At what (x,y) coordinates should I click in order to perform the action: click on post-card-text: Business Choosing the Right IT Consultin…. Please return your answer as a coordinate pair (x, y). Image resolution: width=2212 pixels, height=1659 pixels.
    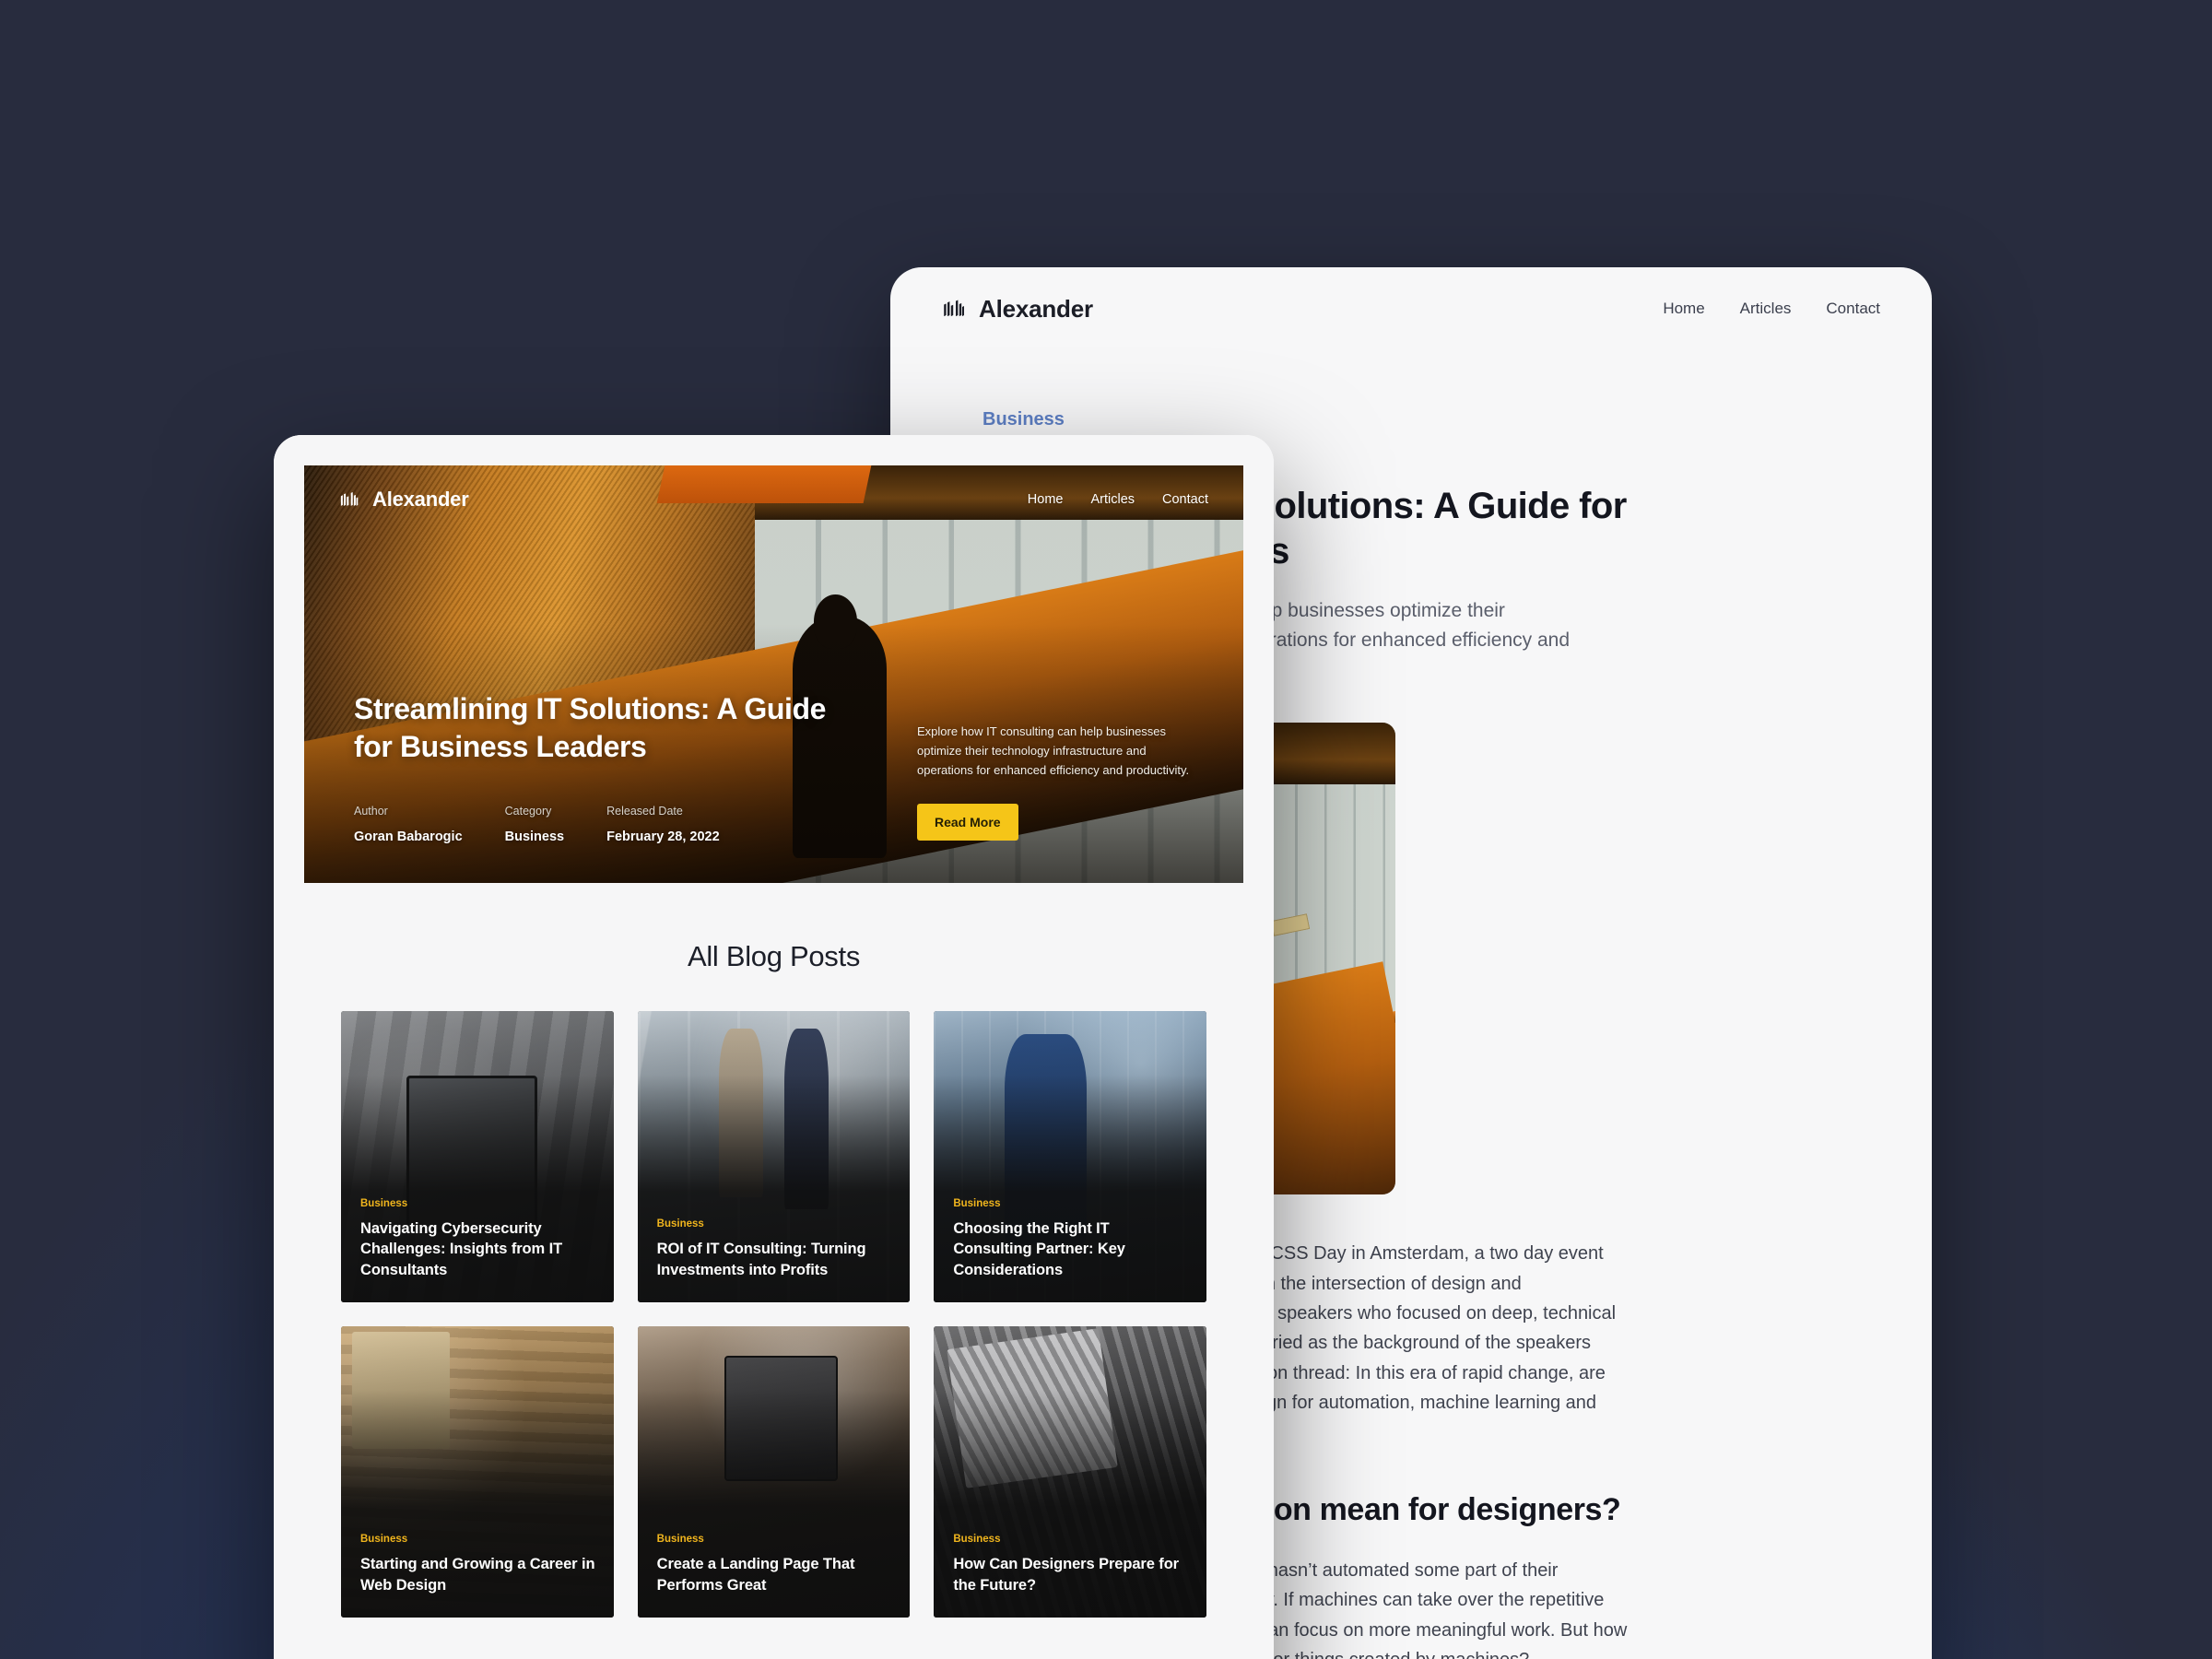
    Looking at the image, I should click on (1071, 1239).